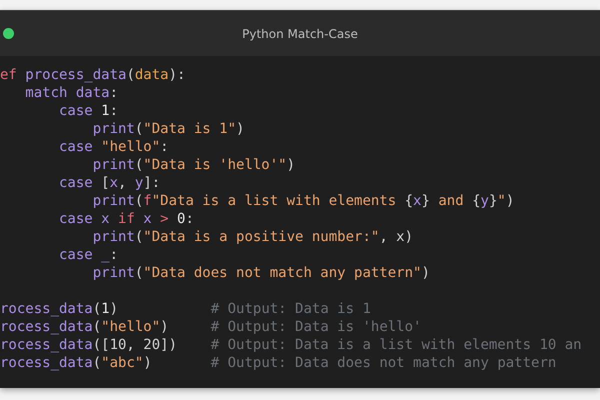 Image resolution: width=600 pixels, height=400 pixels. Describe the element at coordinates (261, 273) in the screenshot. I see `code-line: print("Data does not match any pattern")` at that location.